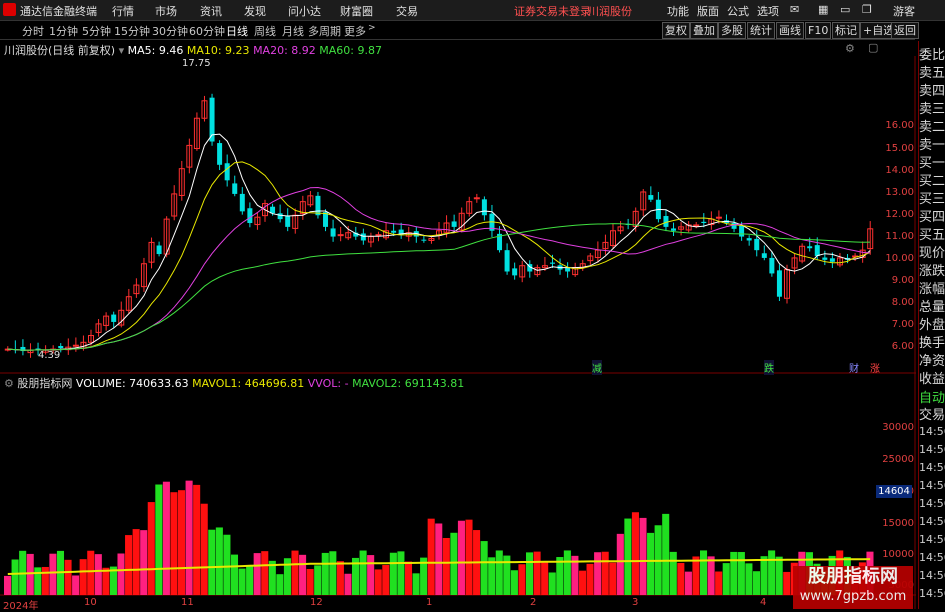 The width and height of the screenshot is (945, 612). Describe the element at coordinates (166, 11) in the screenshot. I see `menu-shichang: 市场` at that location.